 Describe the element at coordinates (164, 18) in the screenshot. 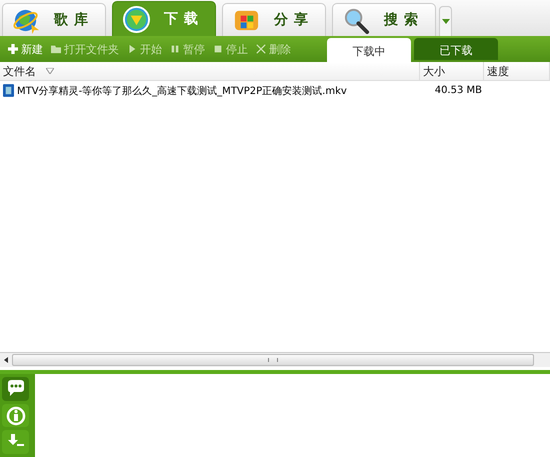

I see `main-tab: 下载` at that location.